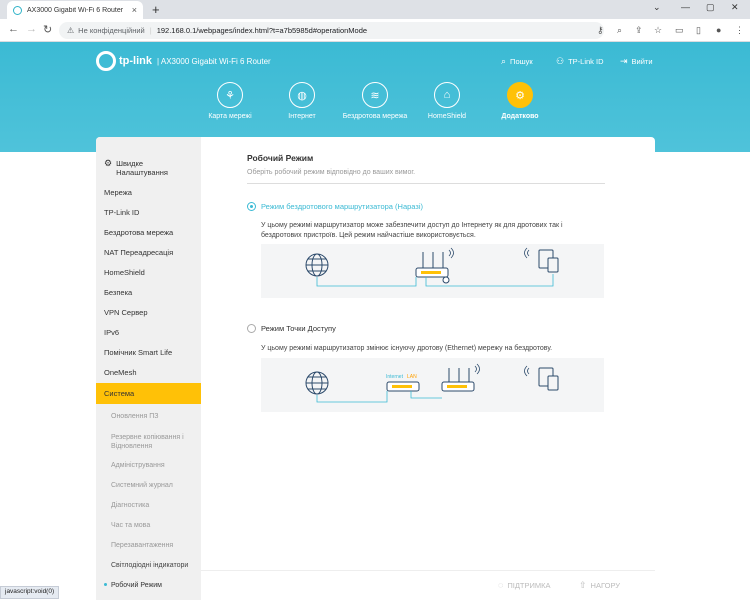 This screenshot has width=750, height=600. I want to click on internet-port-label: Internet, so click(395, 377).